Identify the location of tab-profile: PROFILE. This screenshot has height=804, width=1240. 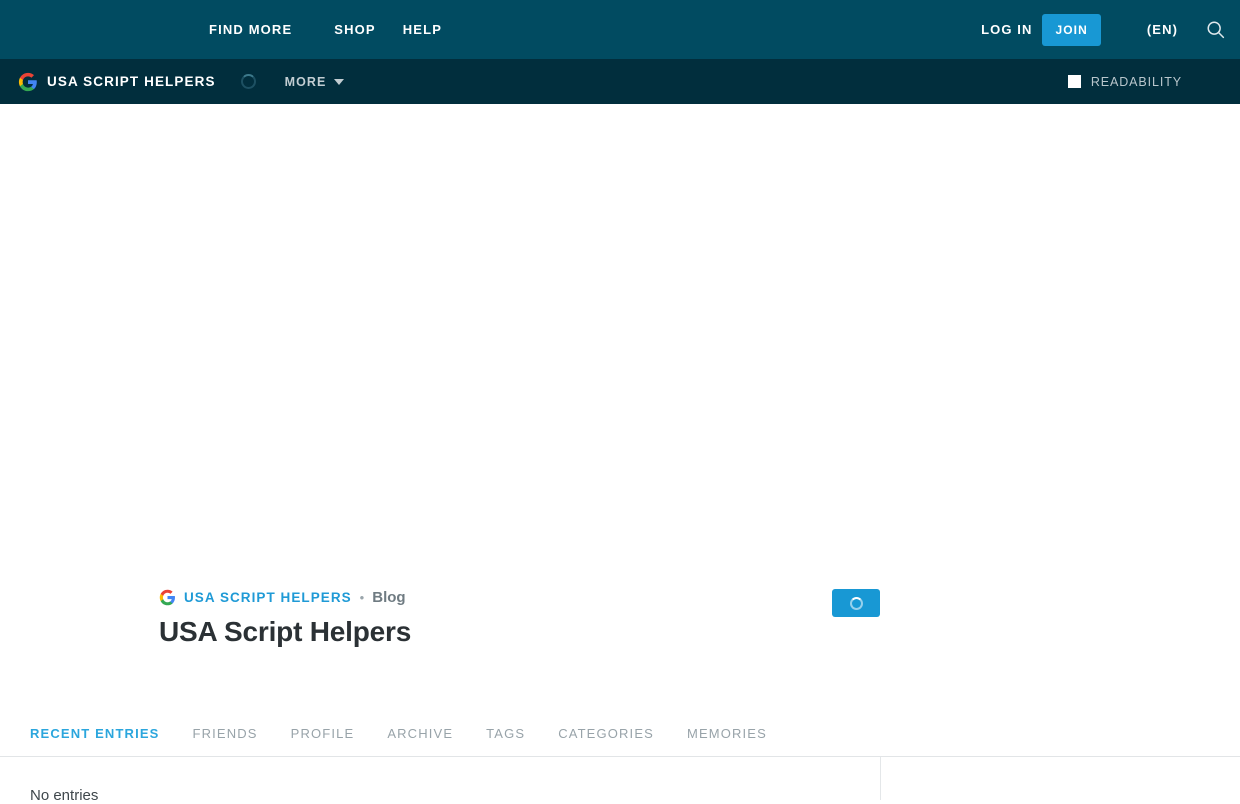
(323, 733).